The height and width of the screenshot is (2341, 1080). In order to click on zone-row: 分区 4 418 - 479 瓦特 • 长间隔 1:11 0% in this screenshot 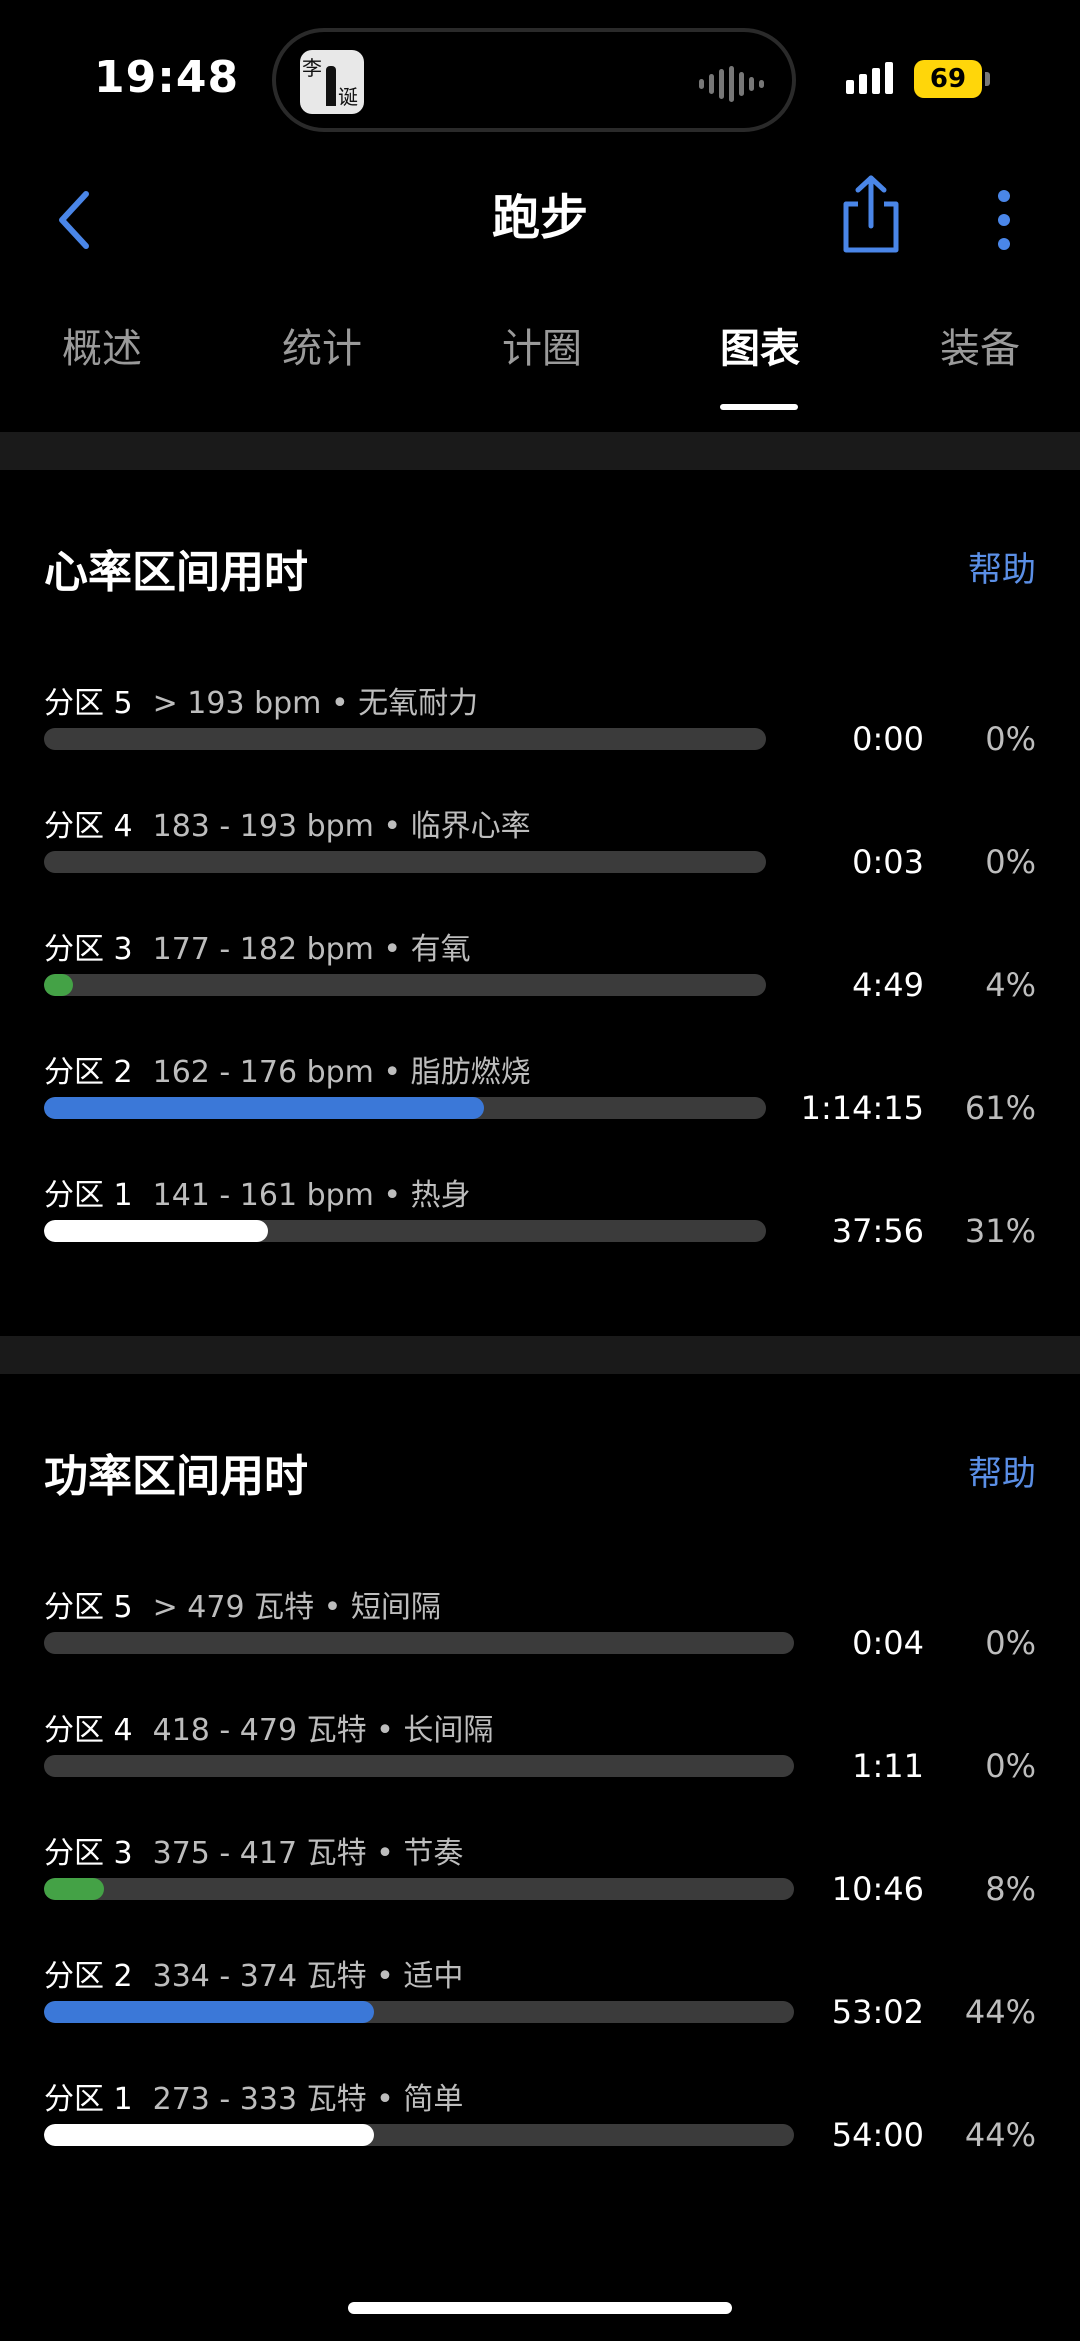, I will do `click(540, 1760)`.